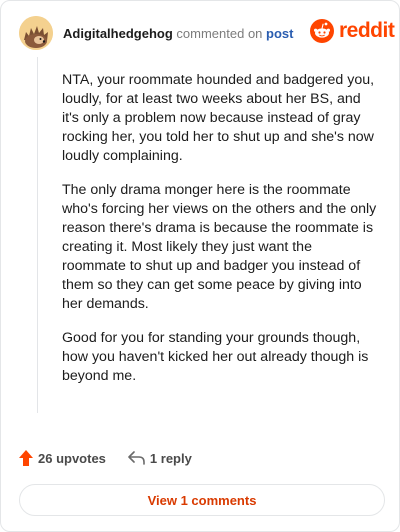 The image size is (400, 532). I want to click on reddit-snoo-icon, so click(322, 31).